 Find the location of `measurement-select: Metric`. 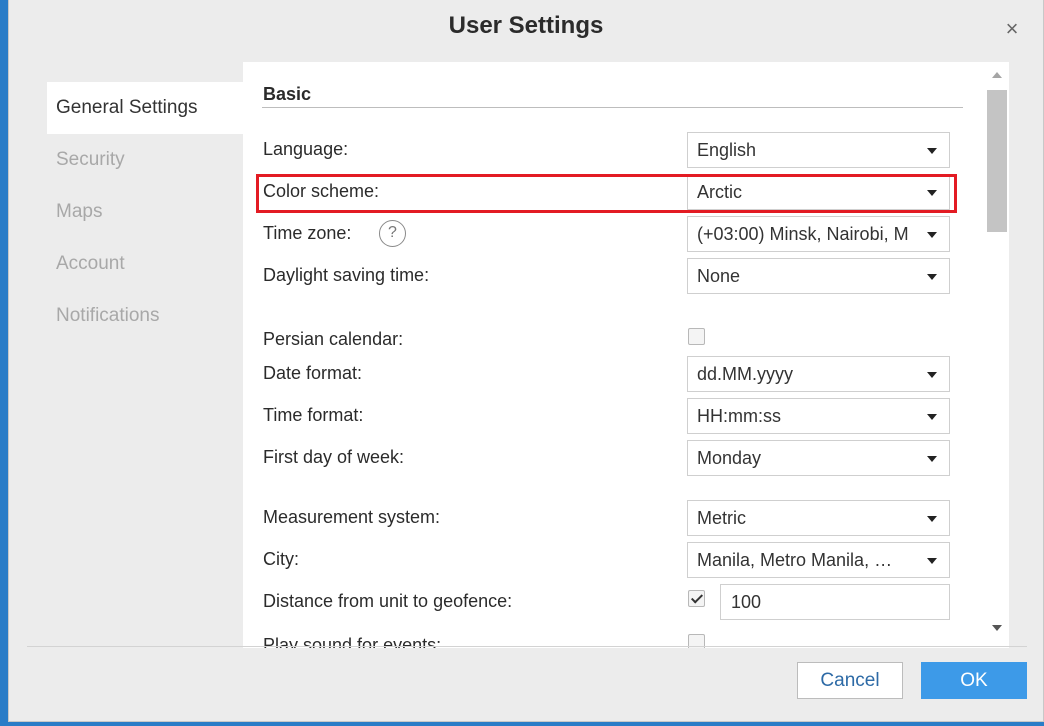

measurement-select: Metric is located at coordinates (818, 518).